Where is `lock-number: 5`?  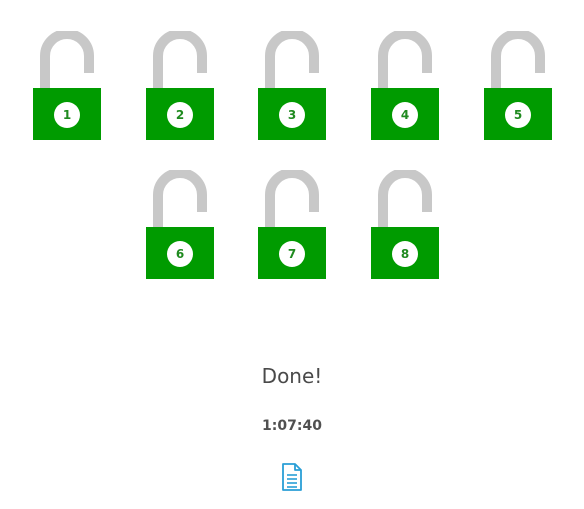 lock-number: 5 is located at coordinates (518, 115).